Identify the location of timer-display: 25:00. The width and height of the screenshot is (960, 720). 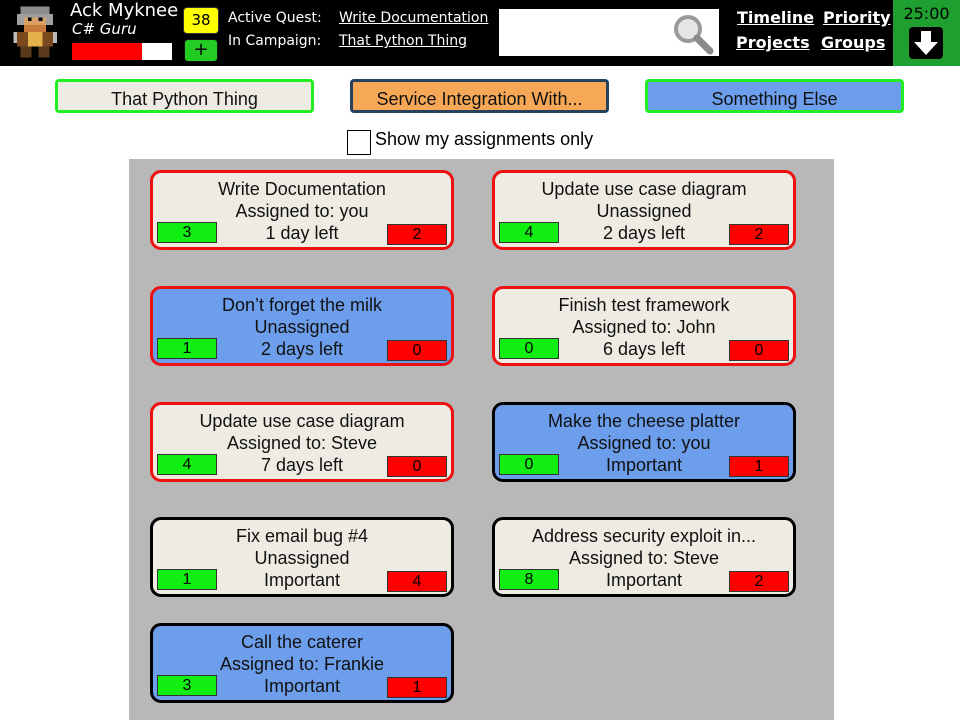
(926, 13).